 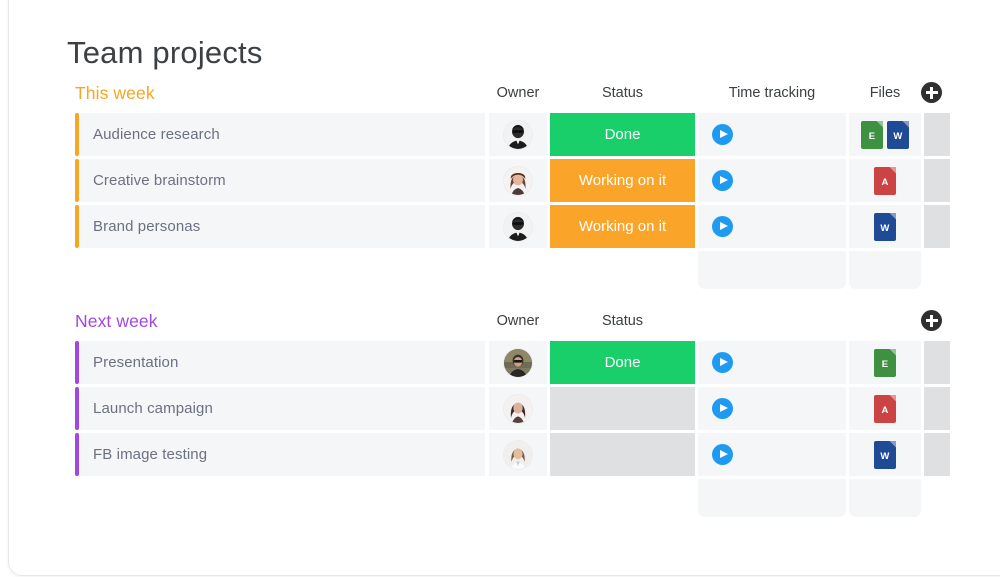 I want to click on page-title: Team projects, so click(x=165, y=52).